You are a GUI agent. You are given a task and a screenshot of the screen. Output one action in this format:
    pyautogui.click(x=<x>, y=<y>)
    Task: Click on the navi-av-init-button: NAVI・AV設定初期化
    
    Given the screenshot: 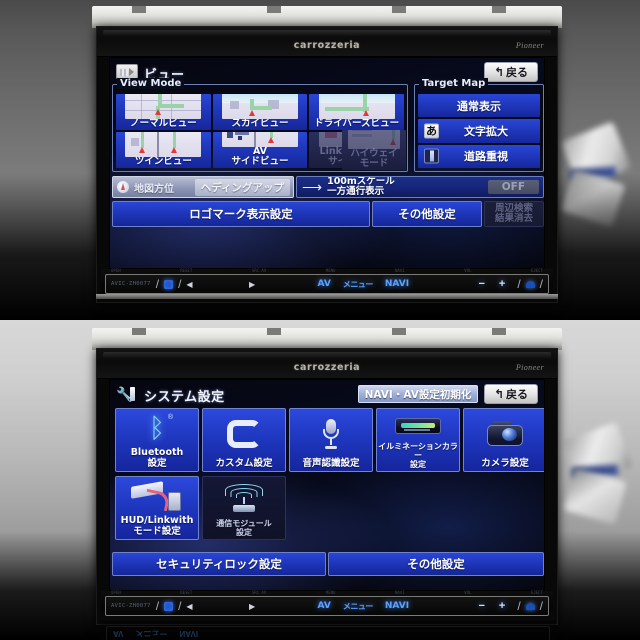 What is the action you would take?
    pyautogui.click(x=418, y=394)
    